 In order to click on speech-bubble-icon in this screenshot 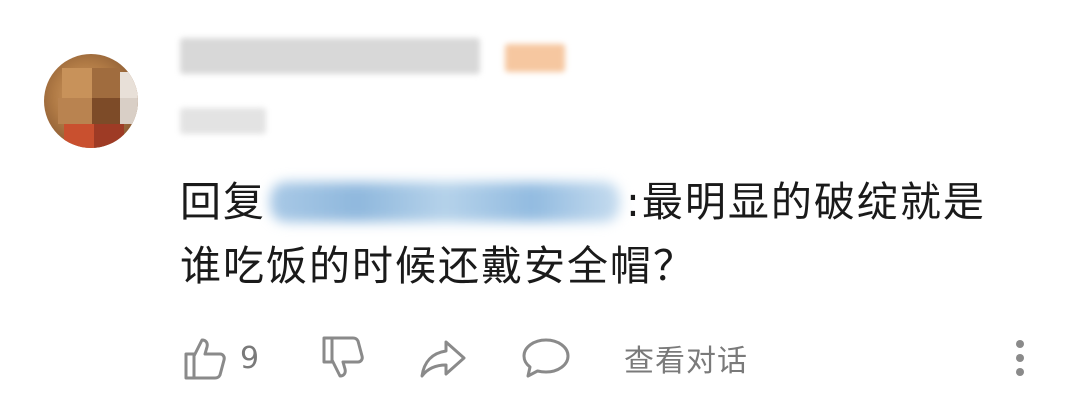, I will do `click(546, 358)`.